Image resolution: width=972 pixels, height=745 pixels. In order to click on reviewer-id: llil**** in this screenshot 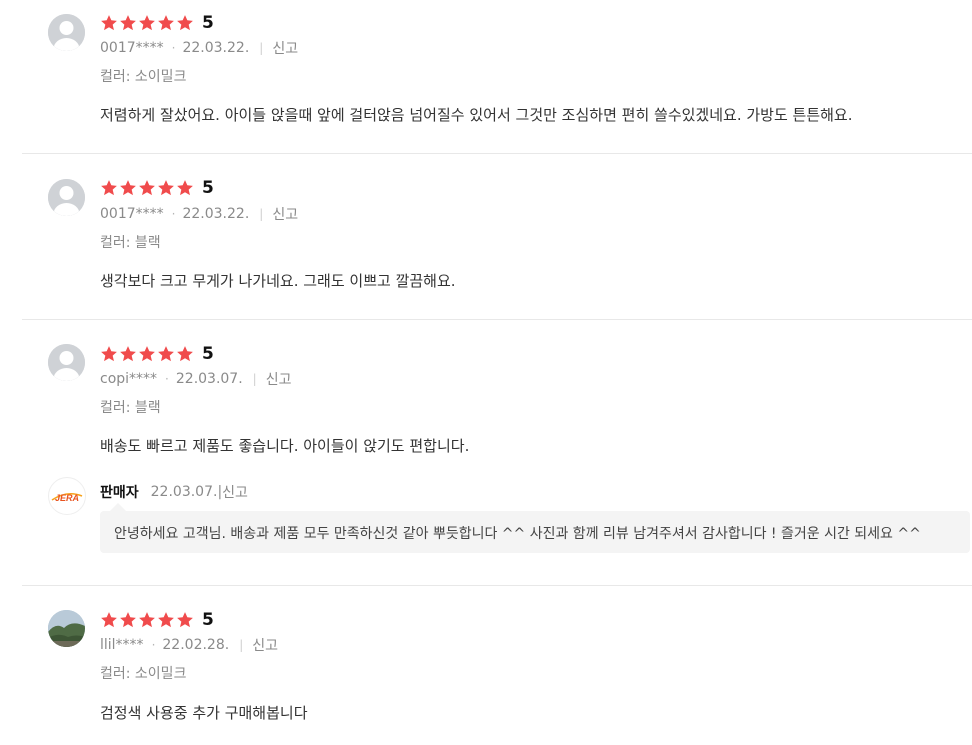, I will do `click(122, 645)`.